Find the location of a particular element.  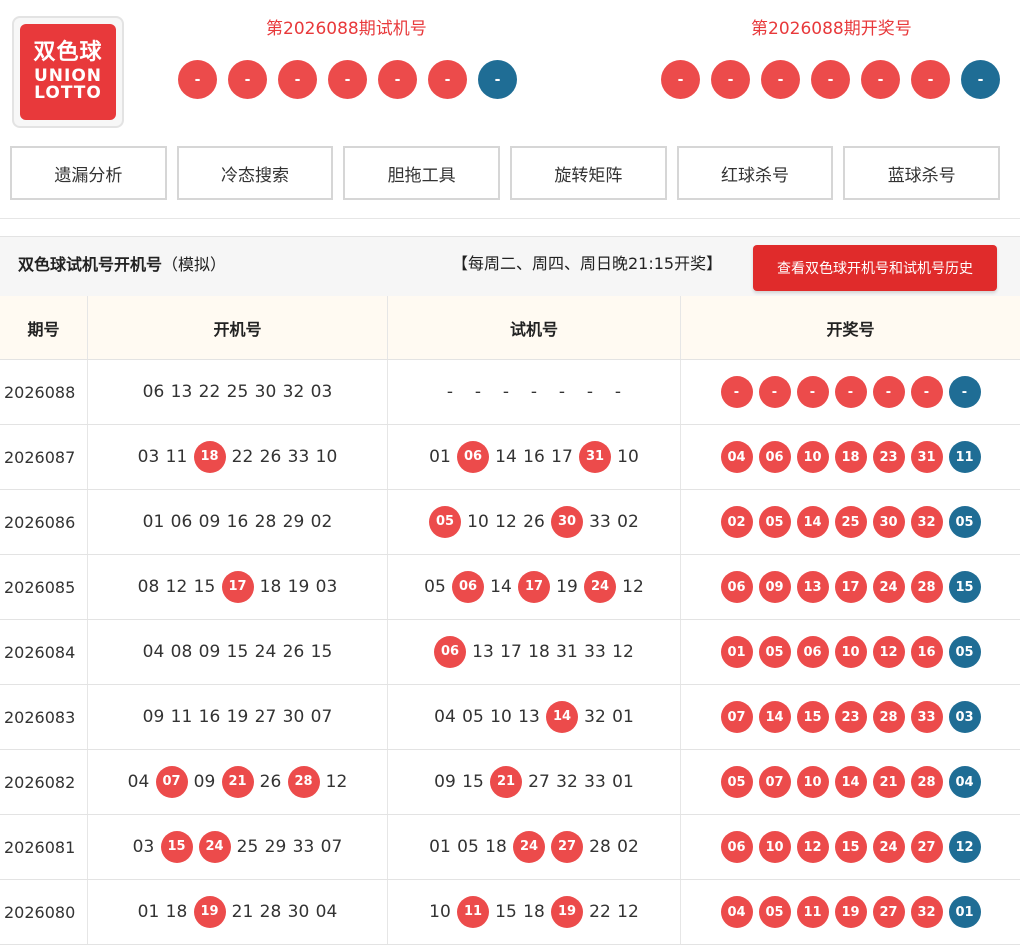

cold-search-button: 冷态搜索 is located at coordinates (255, 173).